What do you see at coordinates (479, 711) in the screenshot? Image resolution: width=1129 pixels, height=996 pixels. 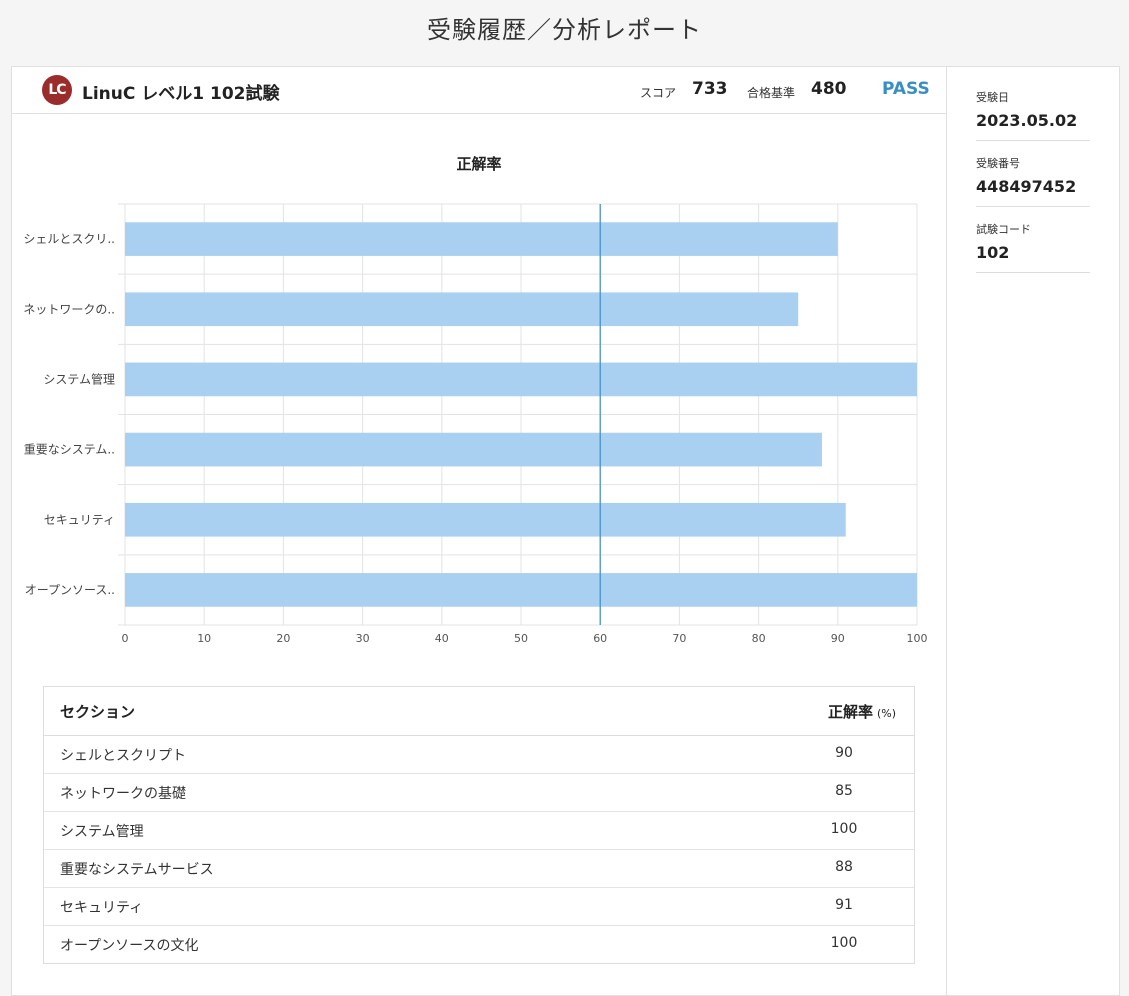 I see `table-header: セクション 正解率 (%)` at bounding box center [479, 711].